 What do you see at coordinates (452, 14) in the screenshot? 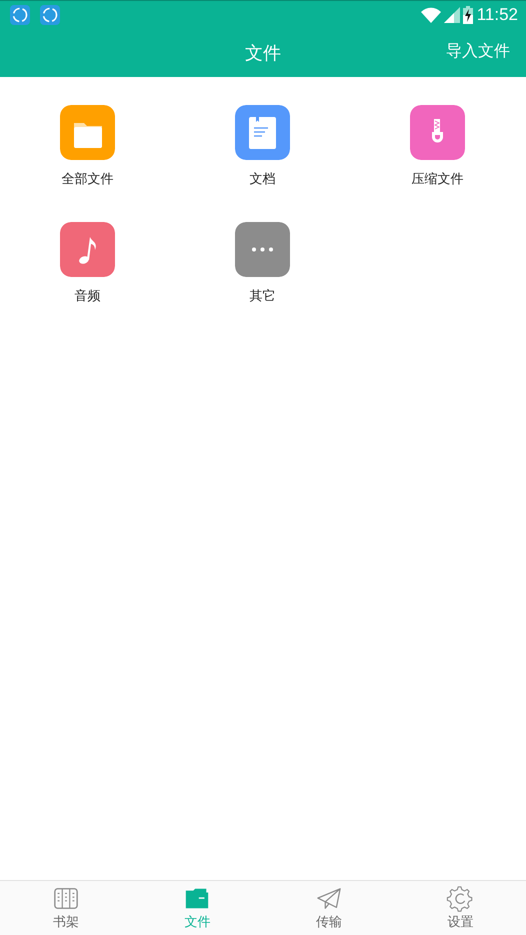
I see `signal-icon` at bounding box center [452, 14].